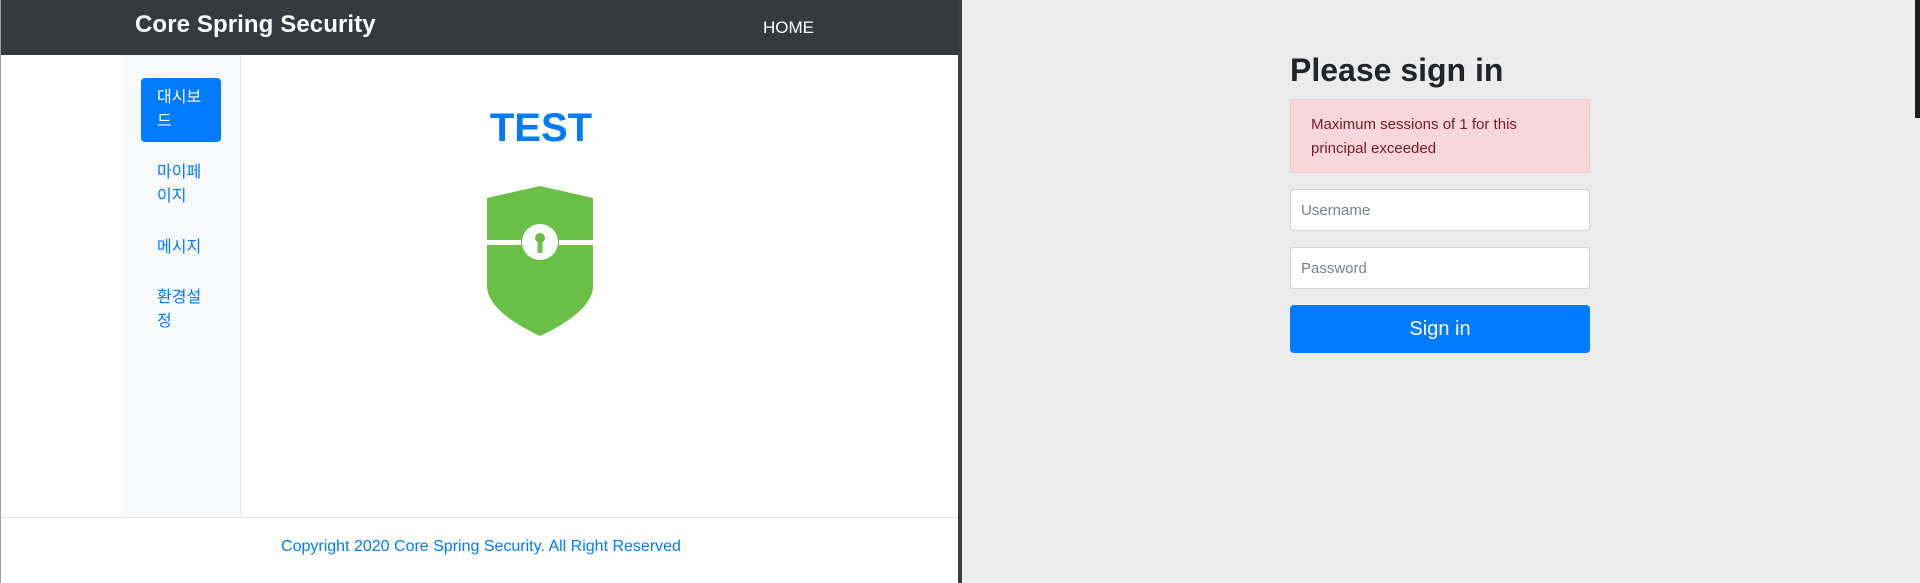 This screenshot has height=583, width=1920. What do you see at coordinates (181, 248) in the screenshot?
I see `sidebar-item-messages: 메시지` at bounding box center [181, 248].